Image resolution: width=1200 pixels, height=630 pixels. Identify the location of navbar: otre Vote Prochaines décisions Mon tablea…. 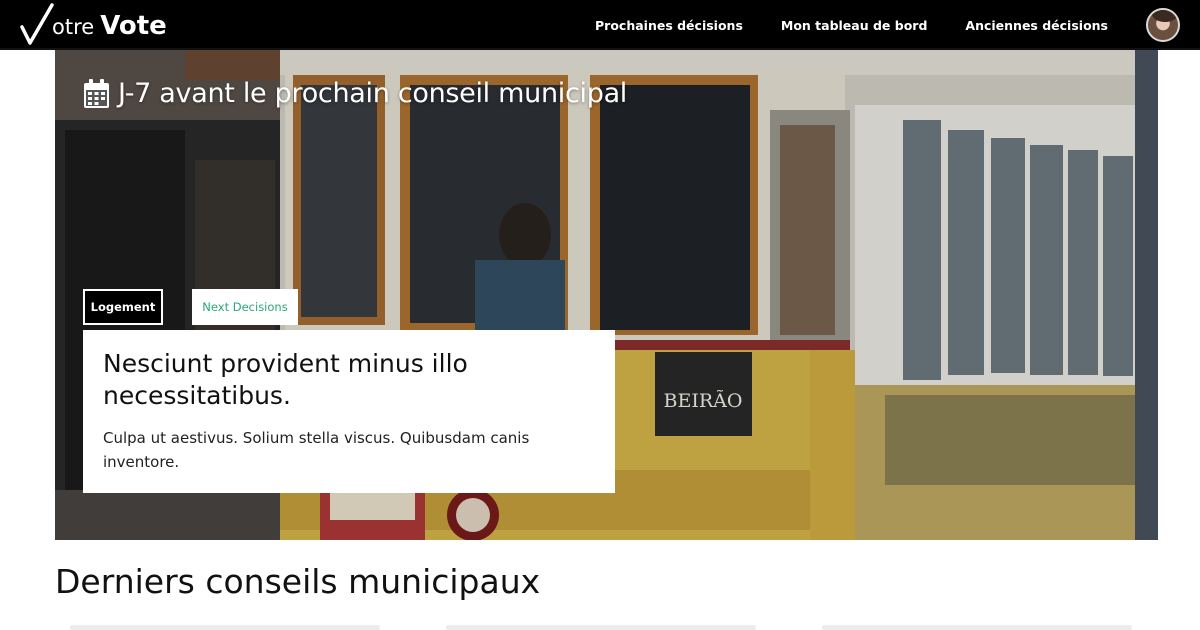
(600, 25).